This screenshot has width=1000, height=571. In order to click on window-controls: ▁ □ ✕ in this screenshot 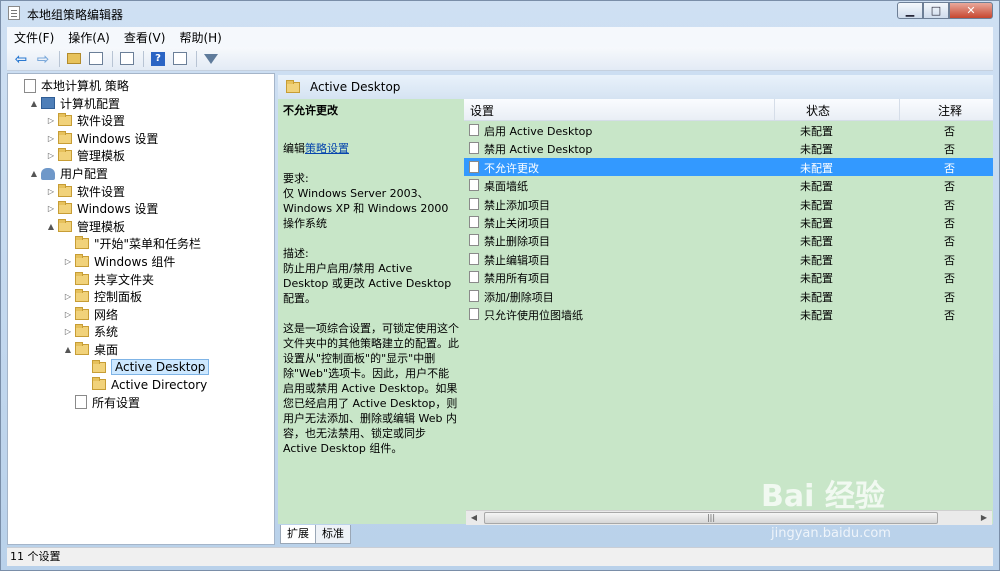, I will do `click(945, 11)`.